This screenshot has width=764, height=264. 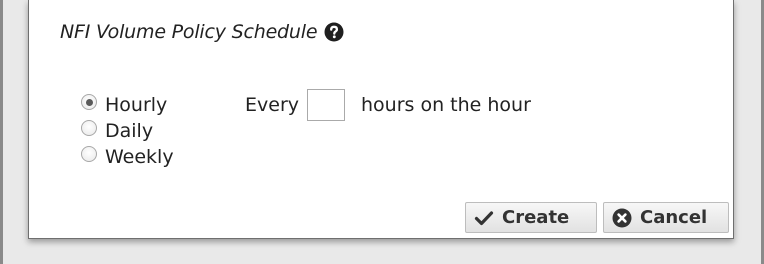 I want to click on create-button: Create, so click(x=531, y=217).